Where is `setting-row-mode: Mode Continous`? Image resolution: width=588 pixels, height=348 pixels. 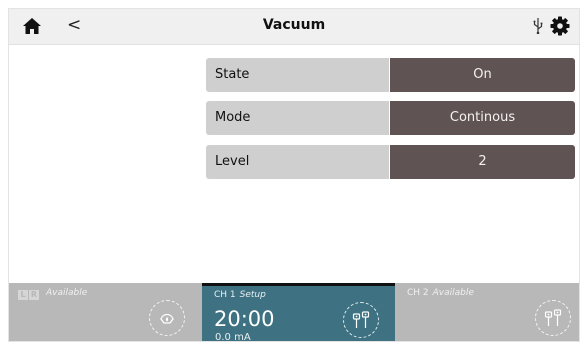 setting-row-mode: Mode Continous is located at coordinates (391, 118).